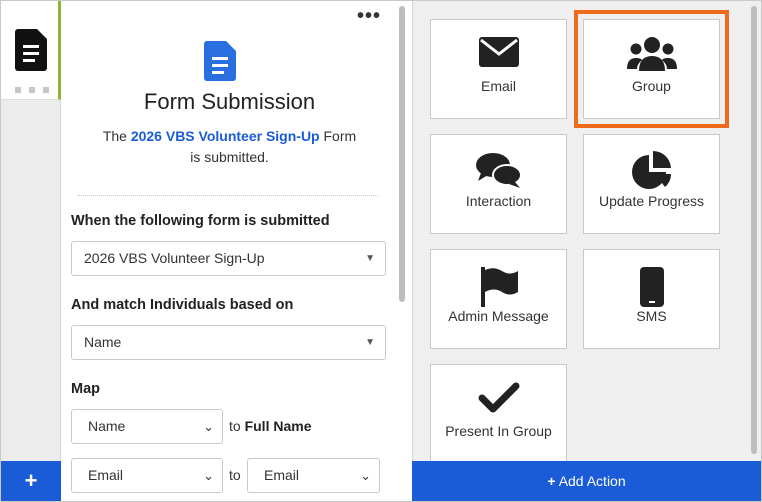 Image resolution: width=762 pixels, height=502 pixels. What do you see at coordinates (592, 481) in the screenshot?
I see `add-action-label: Add Action` at bounding box center [592, 481].